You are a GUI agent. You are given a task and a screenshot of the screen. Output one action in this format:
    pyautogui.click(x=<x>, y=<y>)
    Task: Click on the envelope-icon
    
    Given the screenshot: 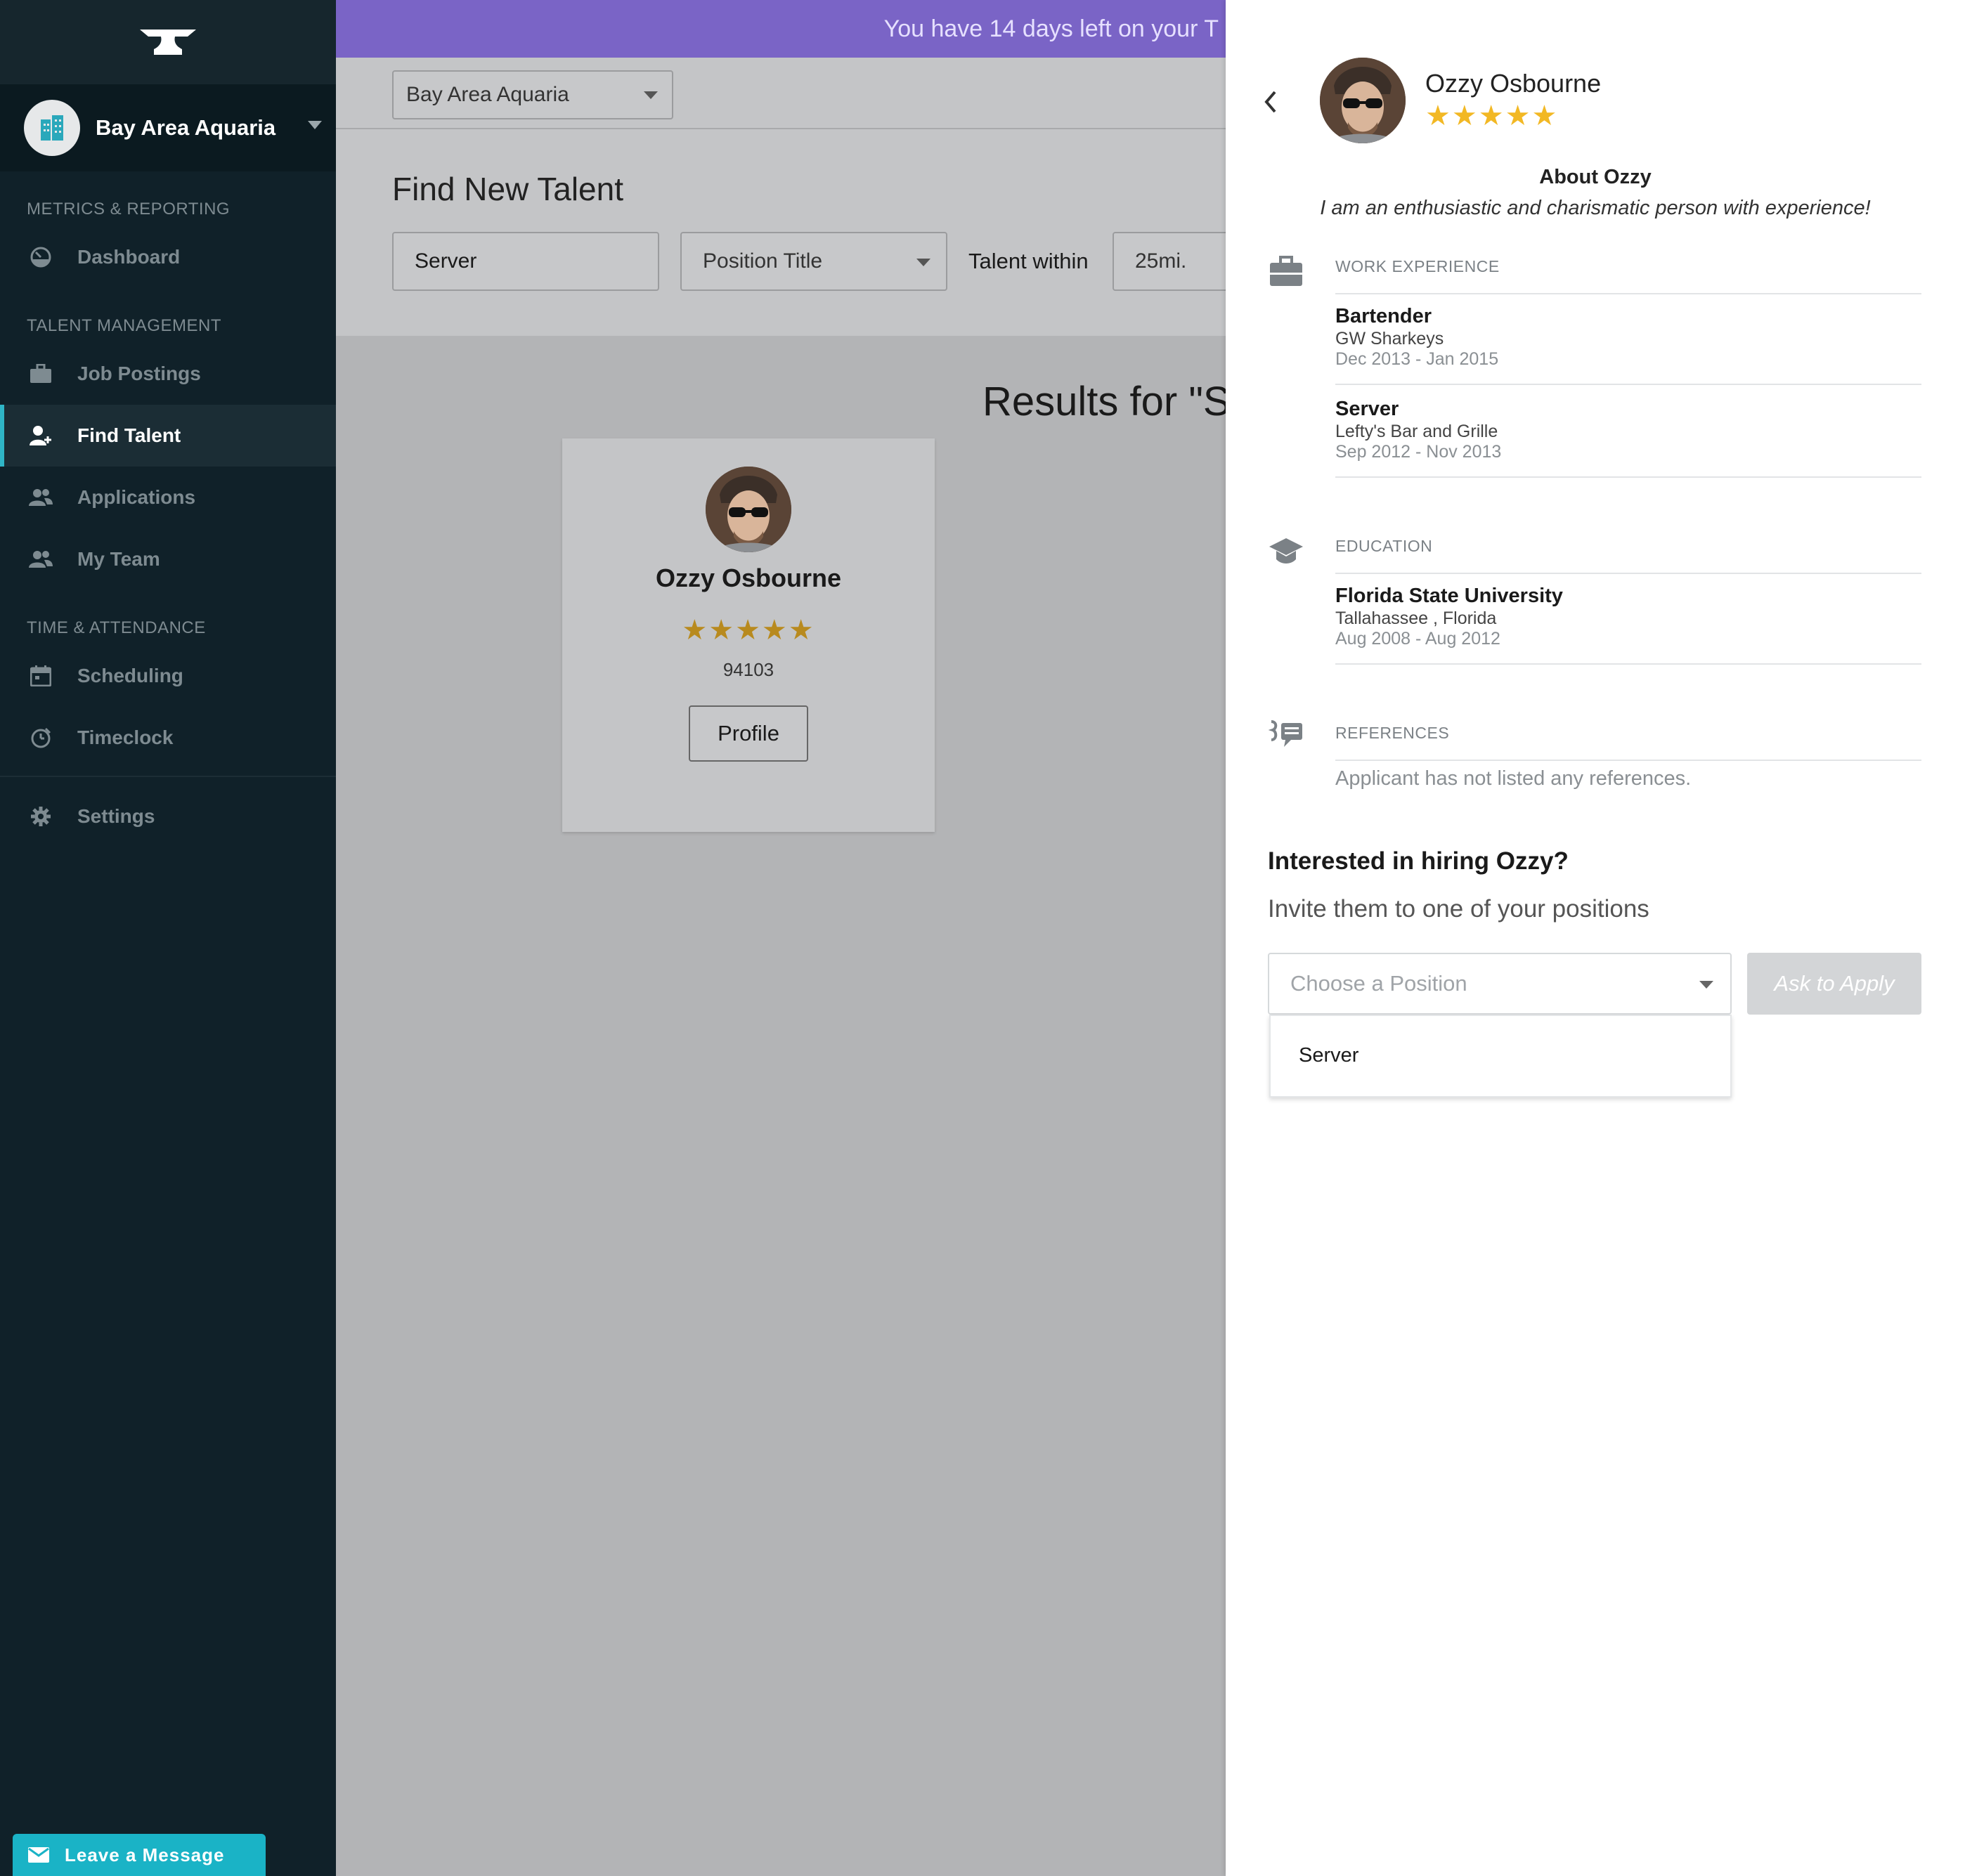 What is the action you would take?
    pyautogui.click(x=39, y=1855)
    